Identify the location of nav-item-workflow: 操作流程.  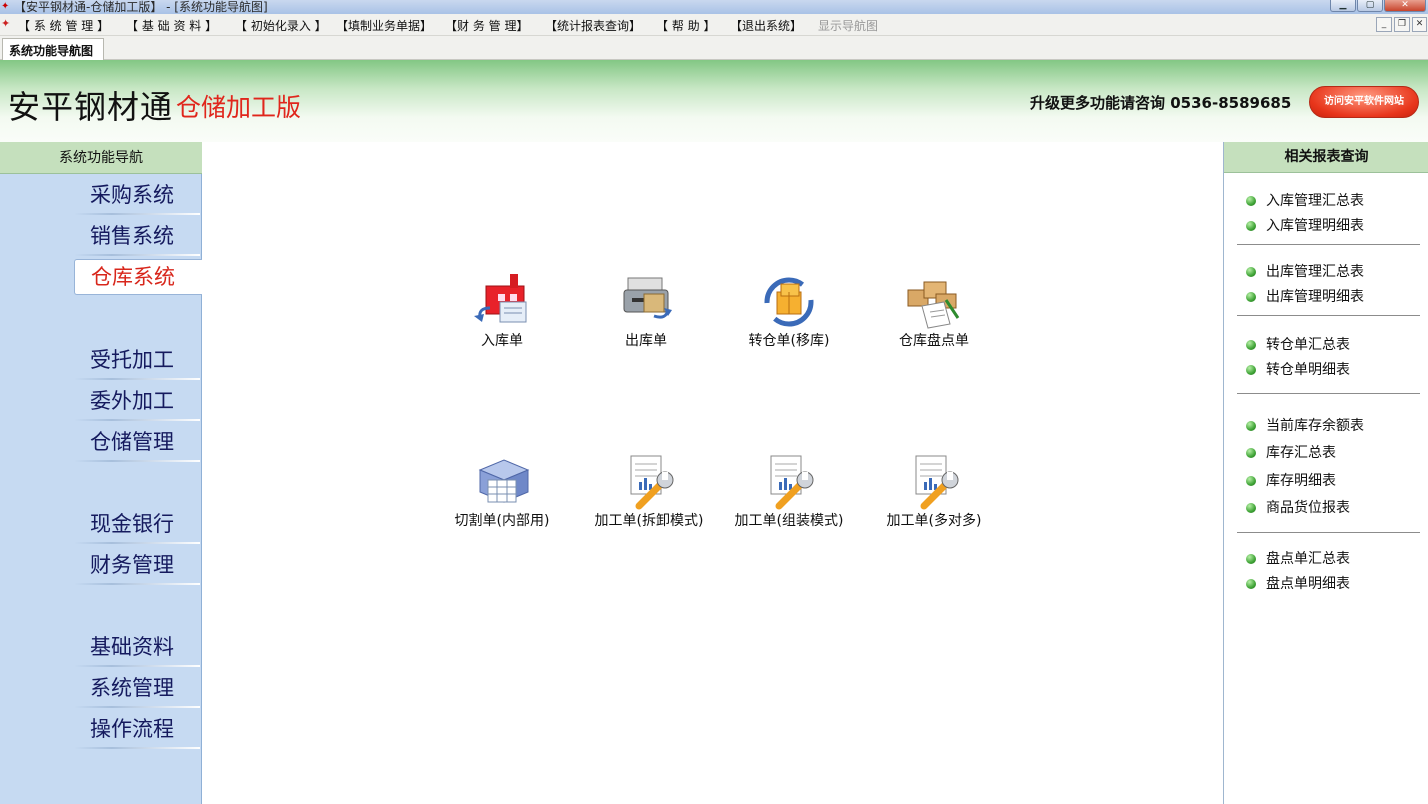
(138, 729).